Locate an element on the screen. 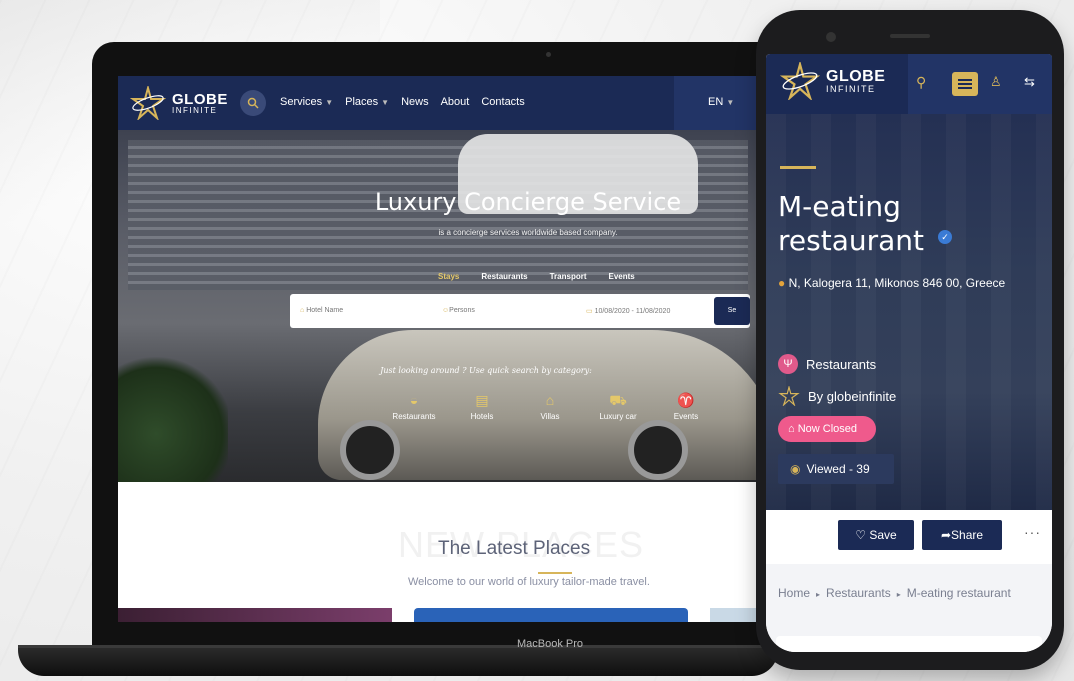 The height and width of the screenshot is (681, 1074). hotel-name-field: ⌂ Hotel Name is located at coordinates (321, 310).